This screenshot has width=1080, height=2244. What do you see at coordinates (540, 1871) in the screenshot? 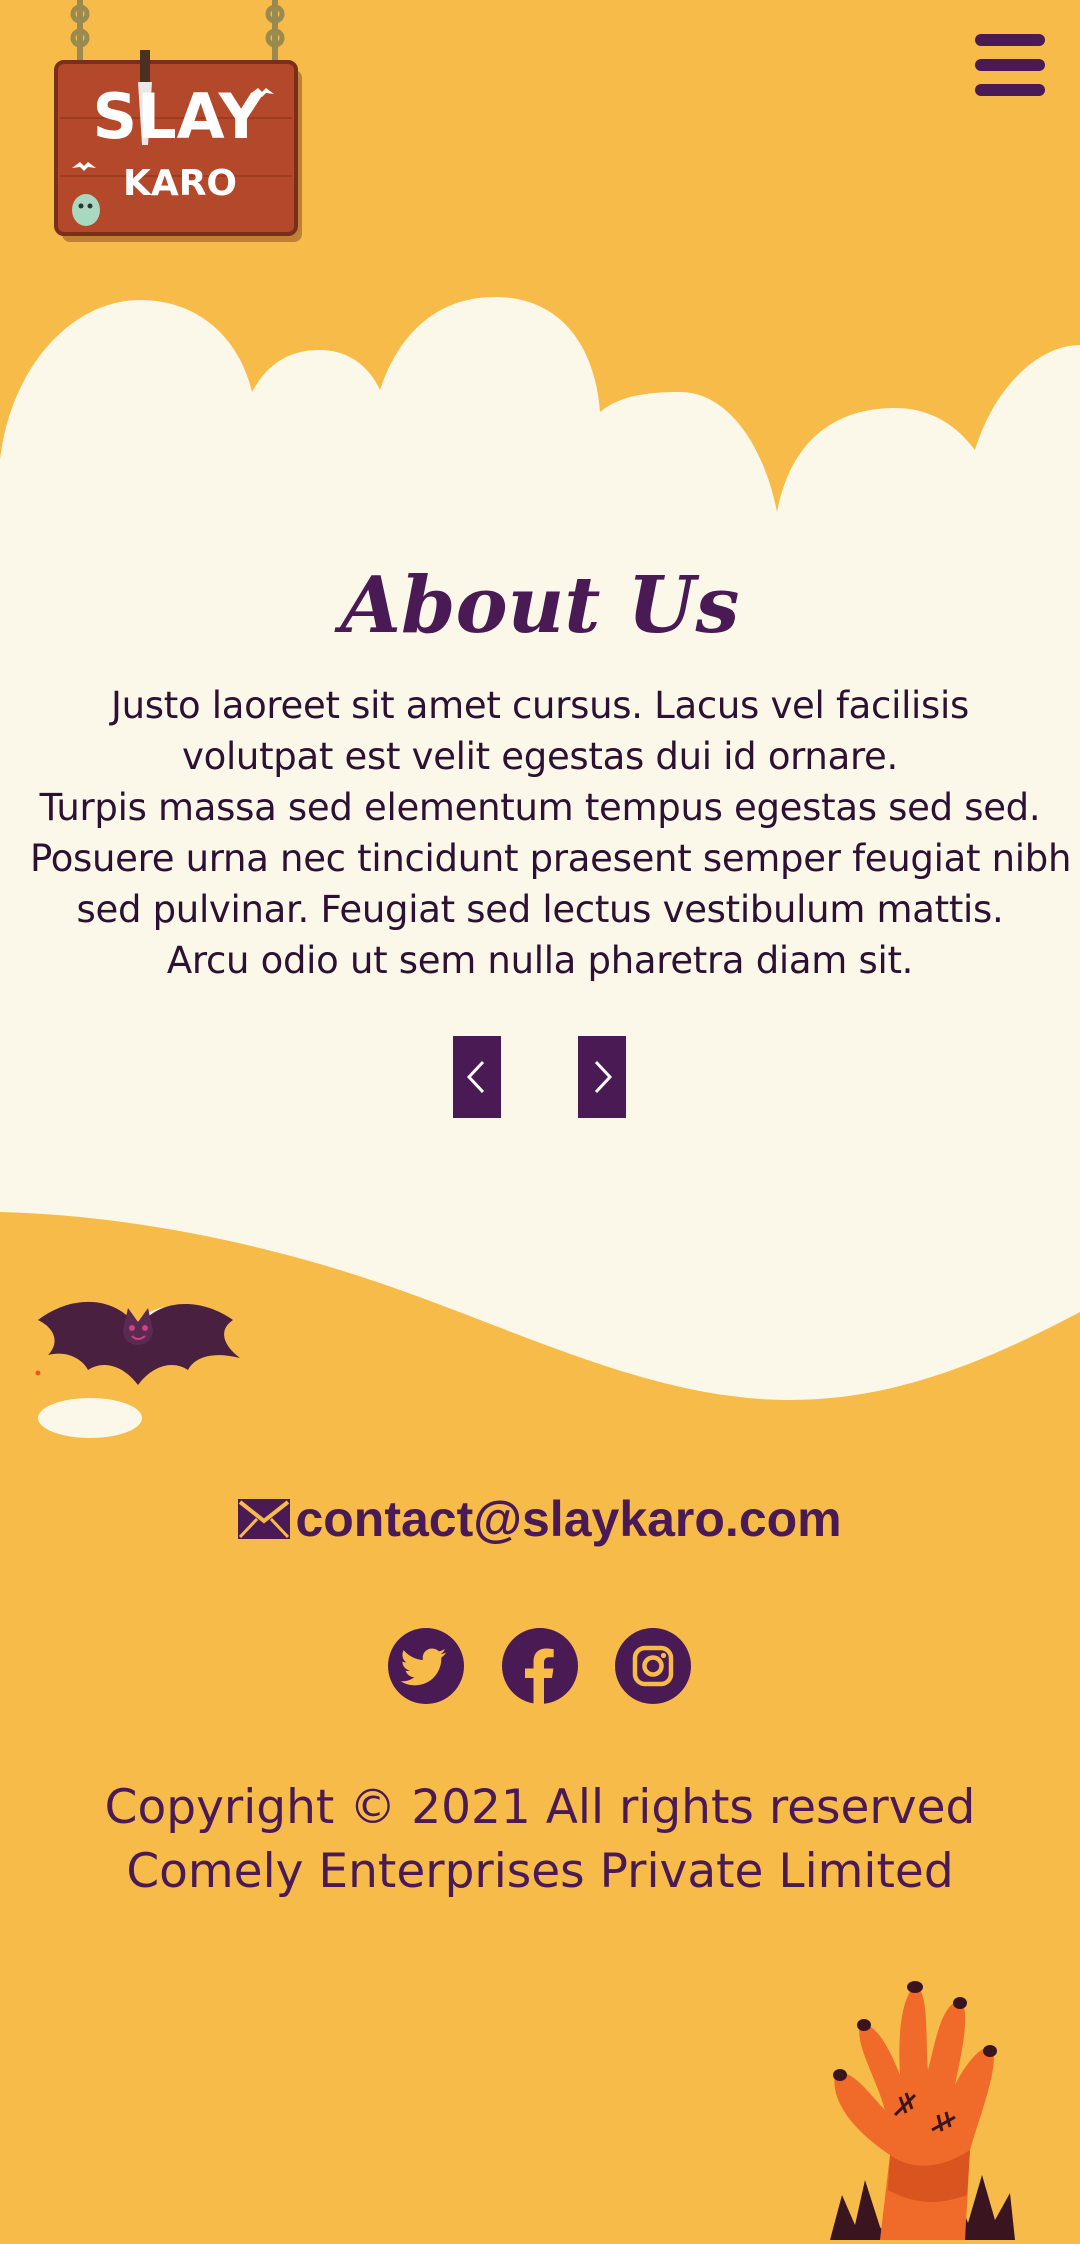
I see `company-name-line: Comely Enterprises Private Limited` at bounding box center [540, 1871].